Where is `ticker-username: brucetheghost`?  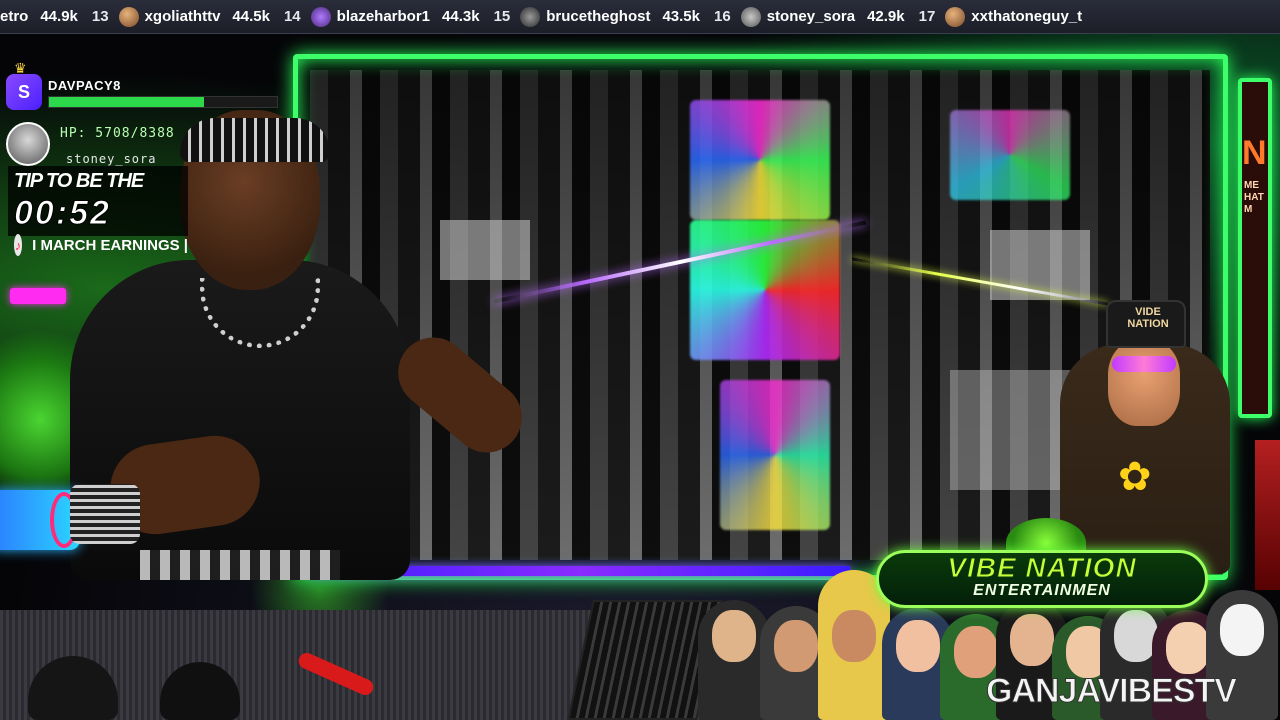 ticker-username: brucetheghost is located at coordinates (598, 16).